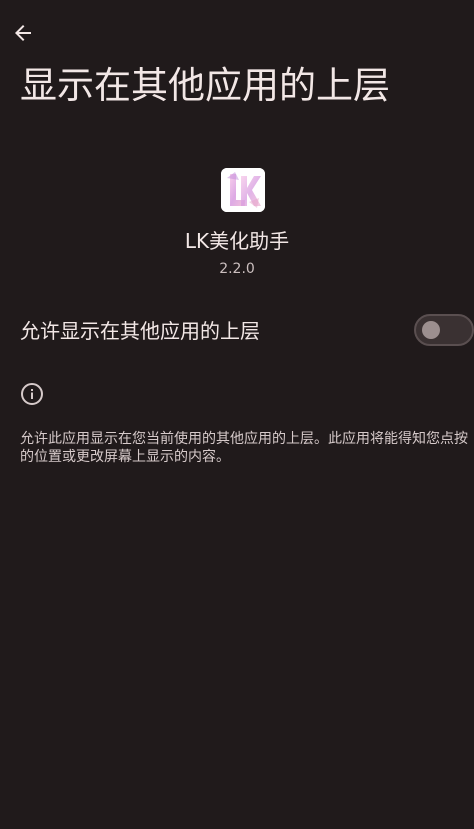 Image resolution: width=474 pixels, height=829 pixels. Describe the element at coordinates (444, 330) in the screenshot. I see `allow-overlay-switch` at that location.